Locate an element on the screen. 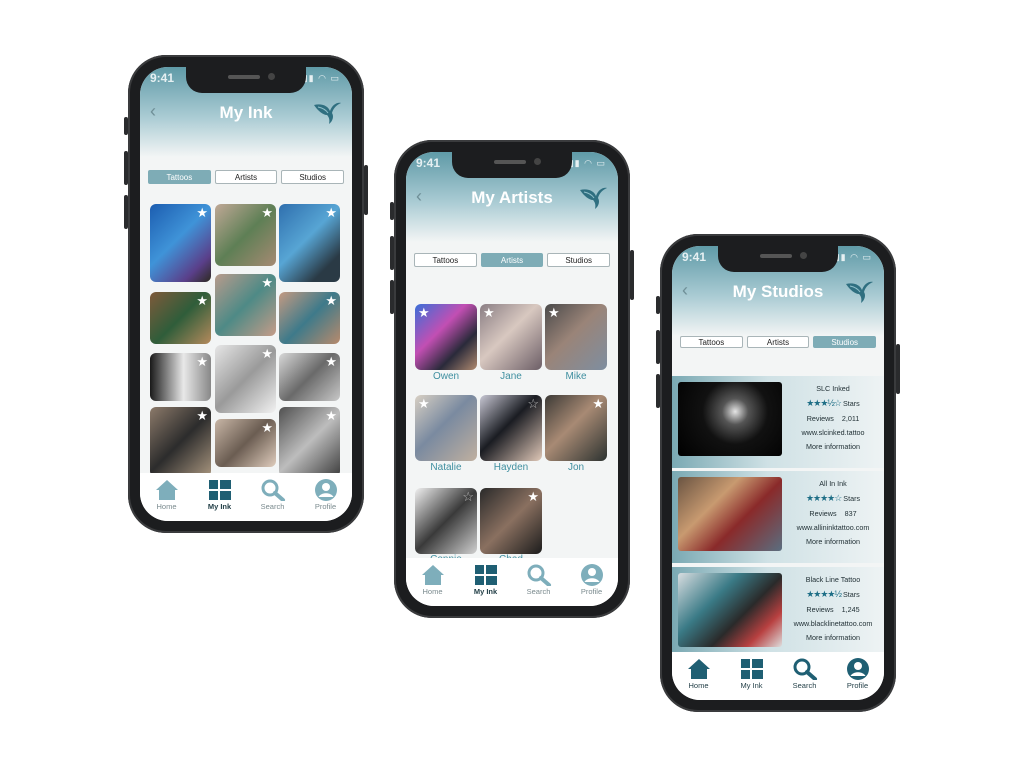 This screenshot has width=1024, height=768. search-icon is located at coordinates (273, 490).